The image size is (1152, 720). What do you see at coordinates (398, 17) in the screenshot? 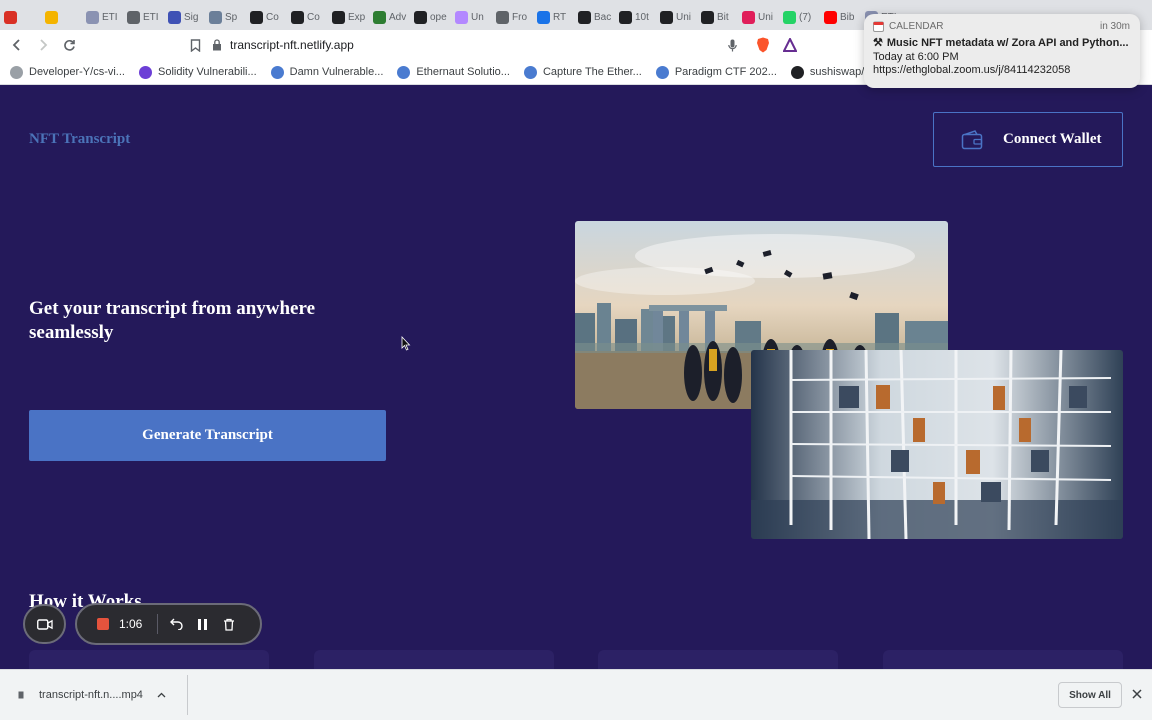
I see `tab-label: Adv` at bounding box center [398, 17].